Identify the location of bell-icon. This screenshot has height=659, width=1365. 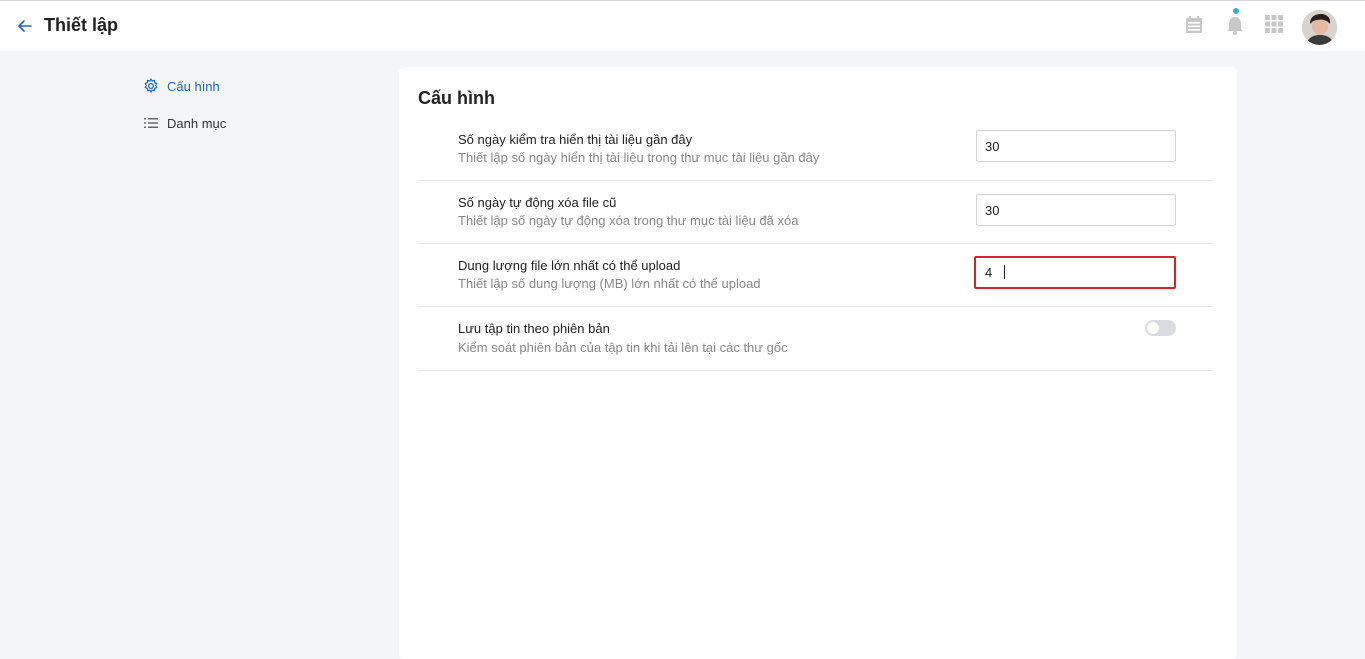
(1235, 26).